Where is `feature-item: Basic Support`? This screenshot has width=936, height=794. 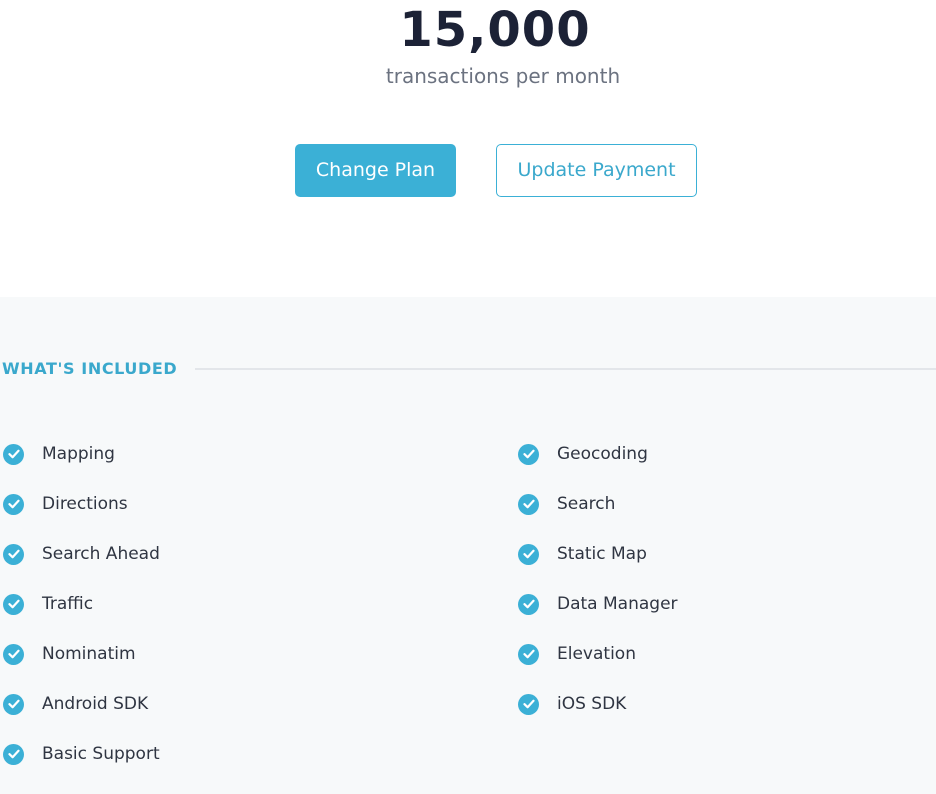 feature-item: Basic Support is located at coordinates (81, 754).